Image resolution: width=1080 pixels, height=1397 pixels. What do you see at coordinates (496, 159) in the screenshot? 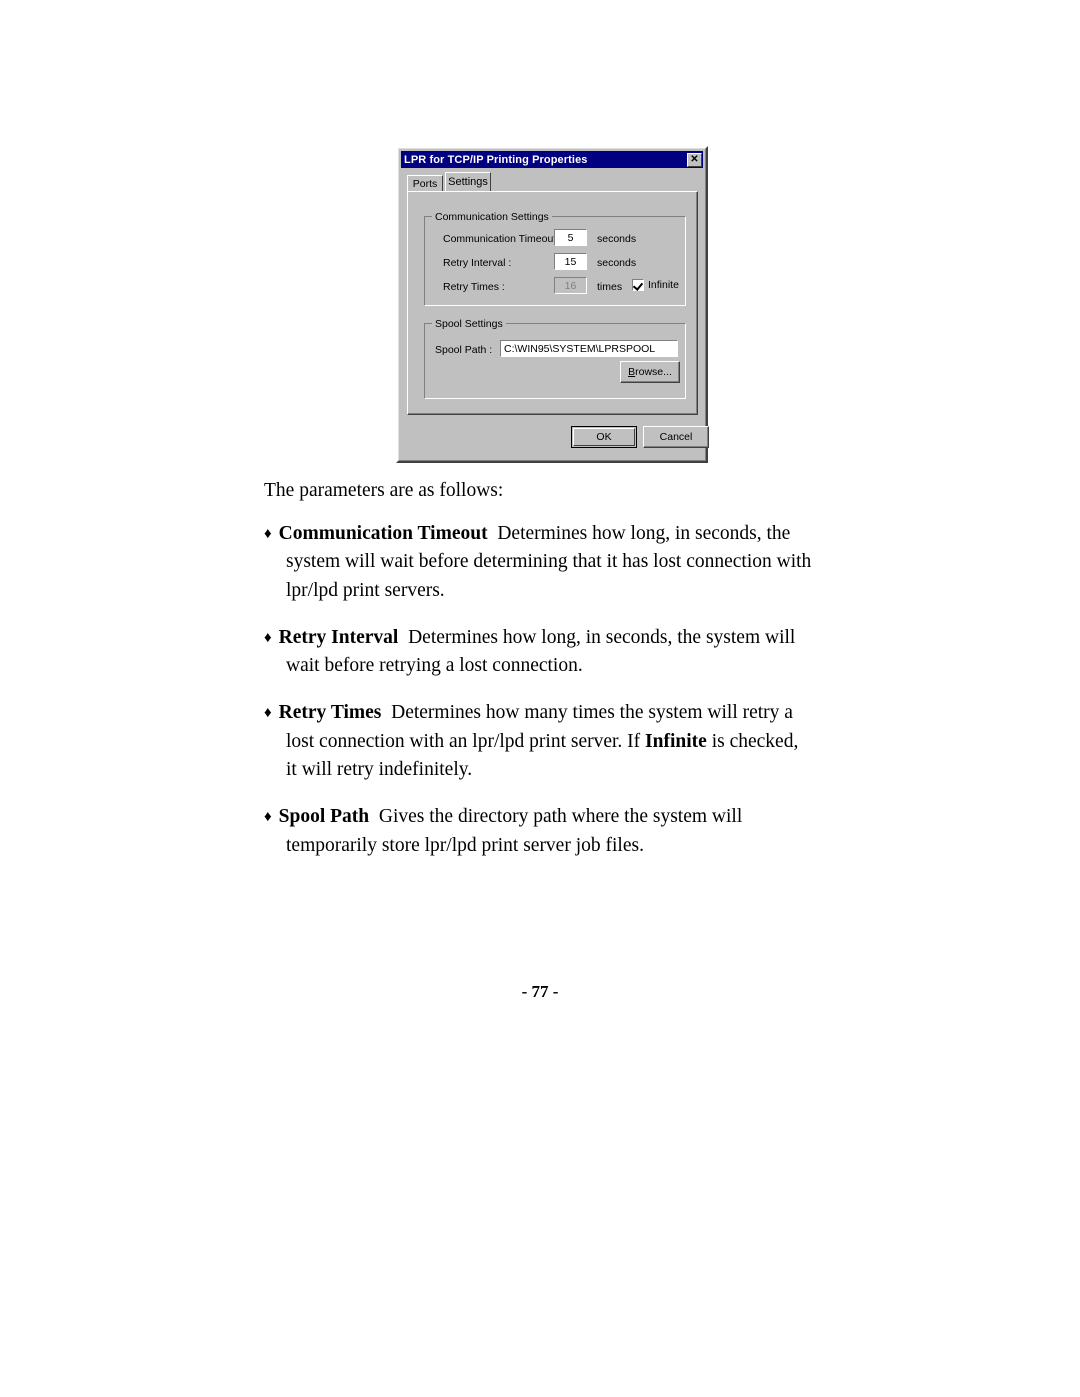
I see `dialog-title: LPR for TCP/IP Printing Properties` at bounding box center [496, 159].